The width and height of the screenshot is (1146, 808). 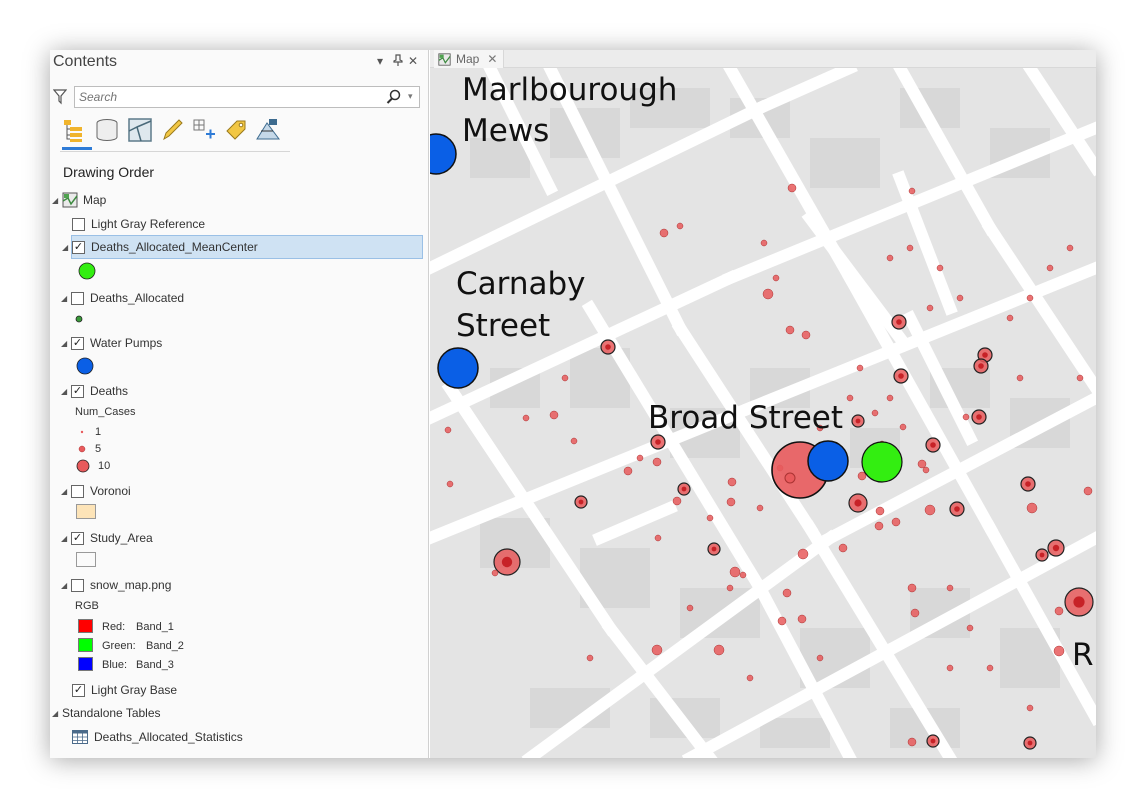 What do you see at coordinates (96, 491) in the screenshot?
I see `layer-voronoi: ◢ Voronoi` at bounding box center [96, 491].